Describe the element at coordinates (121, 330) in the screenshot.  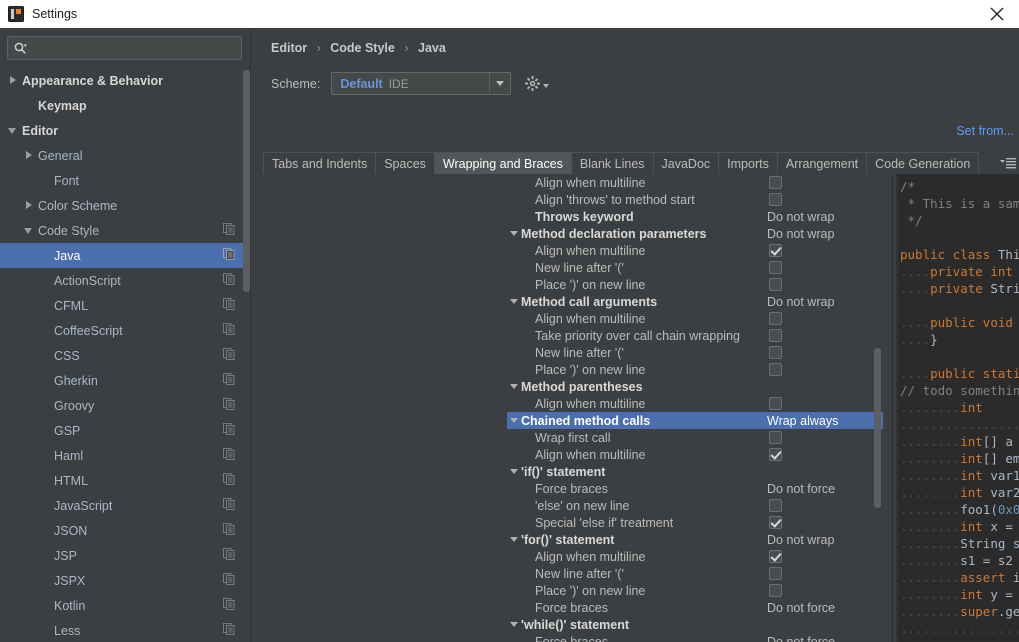
I see `sidebar-item-coffeescript: CoffeeScript` at that location.